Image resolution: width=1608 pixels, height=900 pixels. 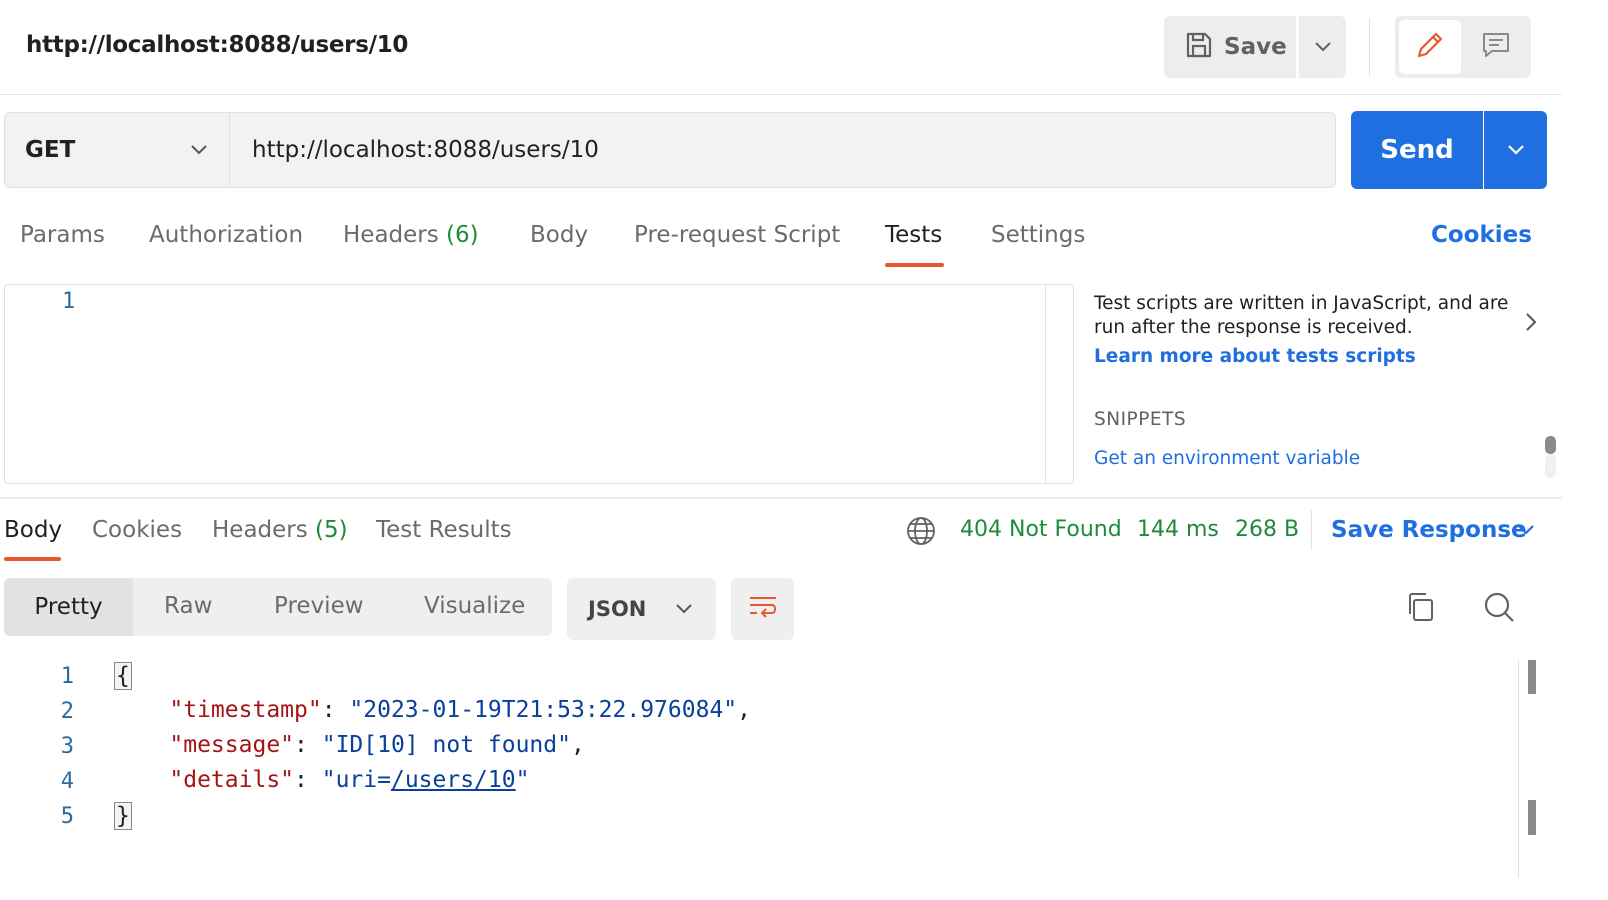 What do you see at coordinates (67, 746) in the screenshot?
I see `response-line-number: 3` at bounding box center [67, 746].